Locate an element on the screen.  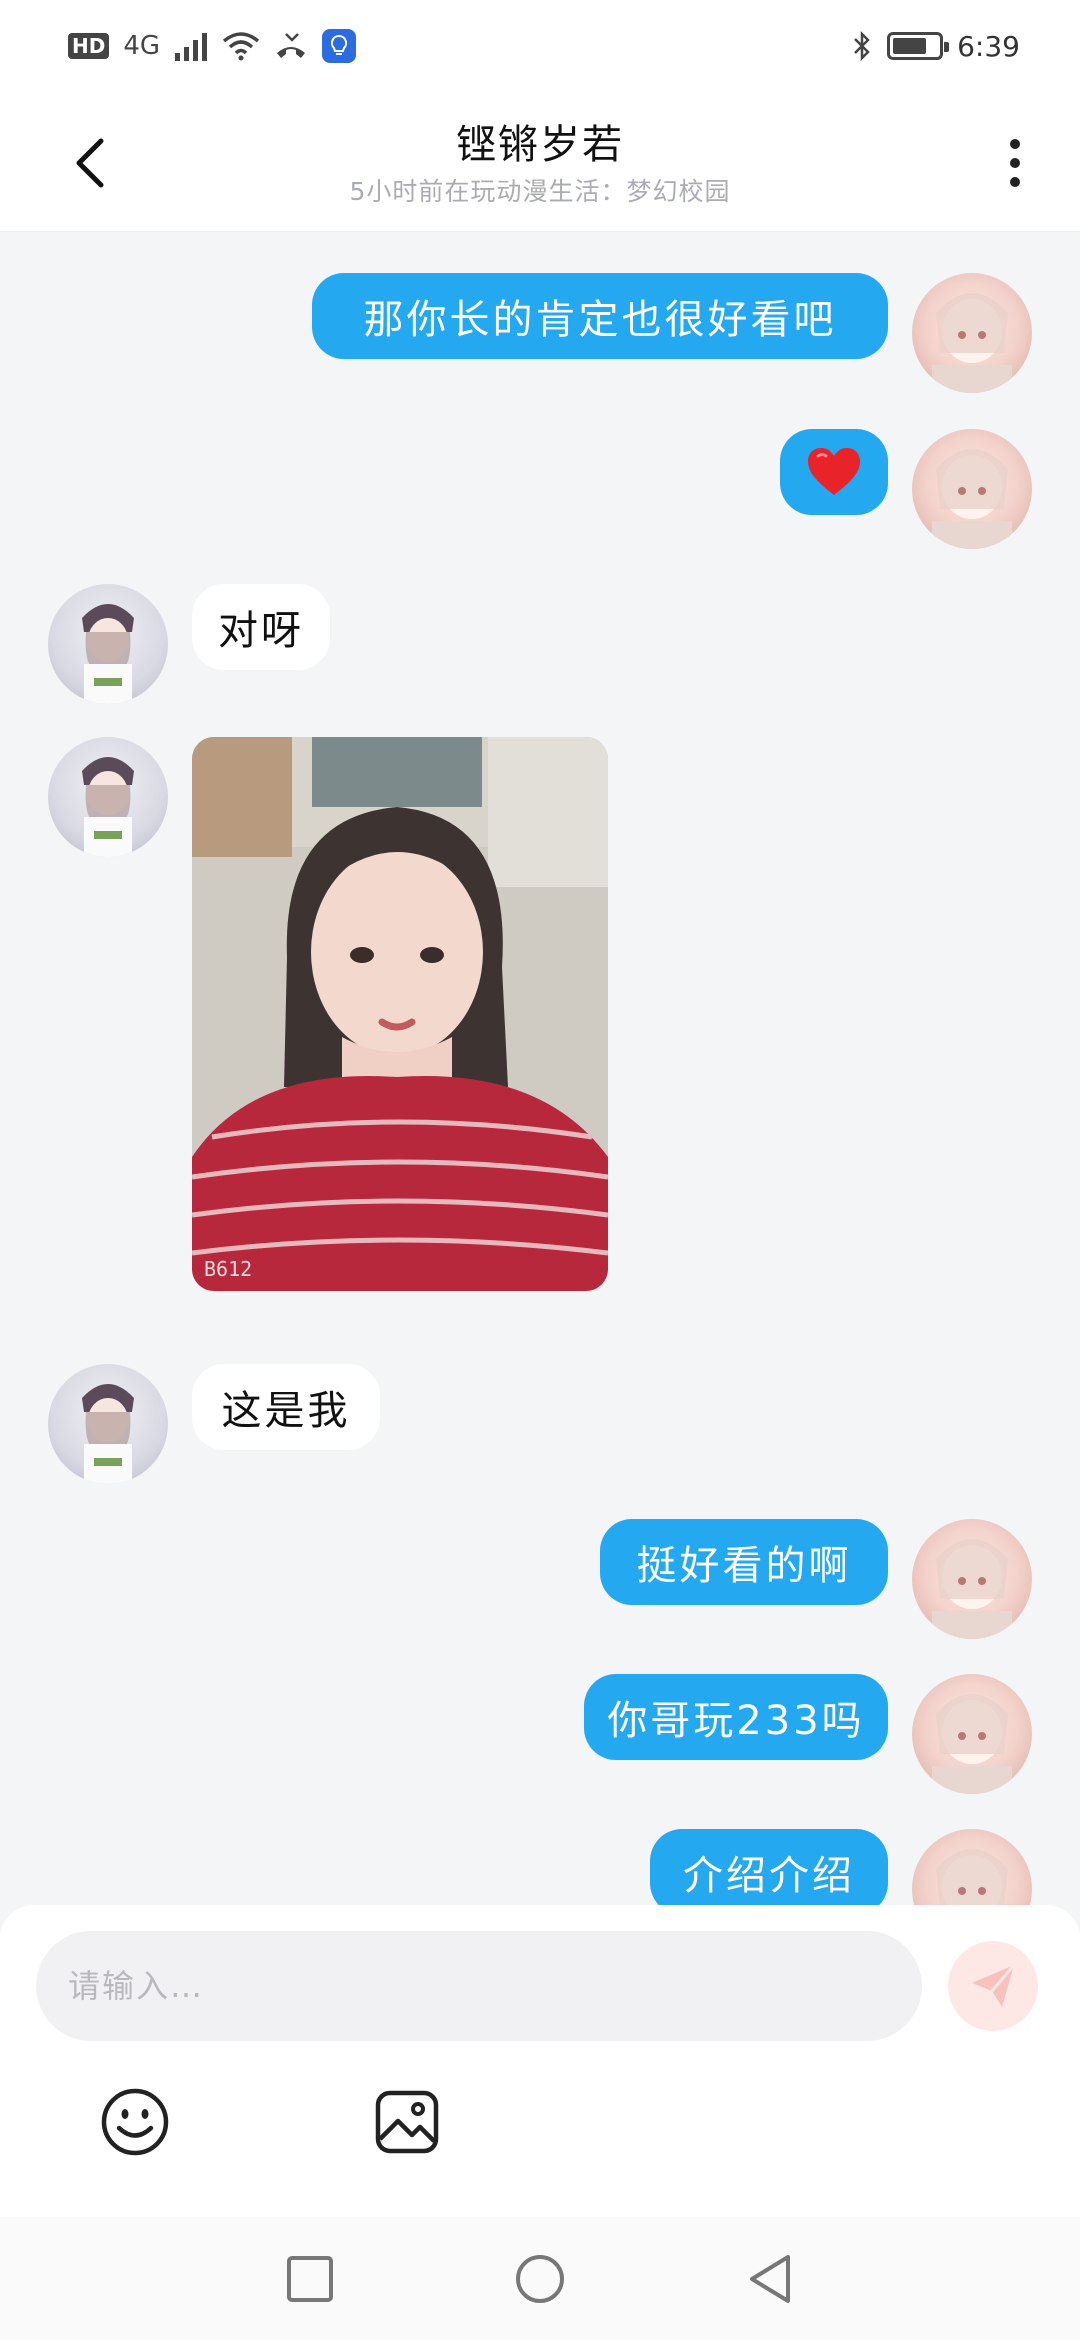
triangle-back-icon is located at coordinates (770, 2278).